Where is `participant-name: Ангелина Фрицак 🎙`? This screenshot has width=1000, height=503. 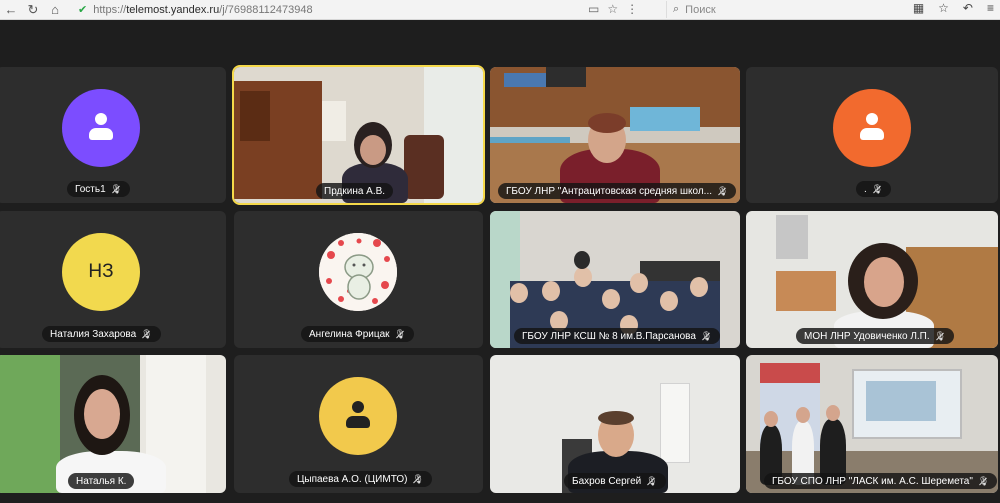 participant-name: Ангелина Фрицак 🎙 is located at coordinates (357, 334).